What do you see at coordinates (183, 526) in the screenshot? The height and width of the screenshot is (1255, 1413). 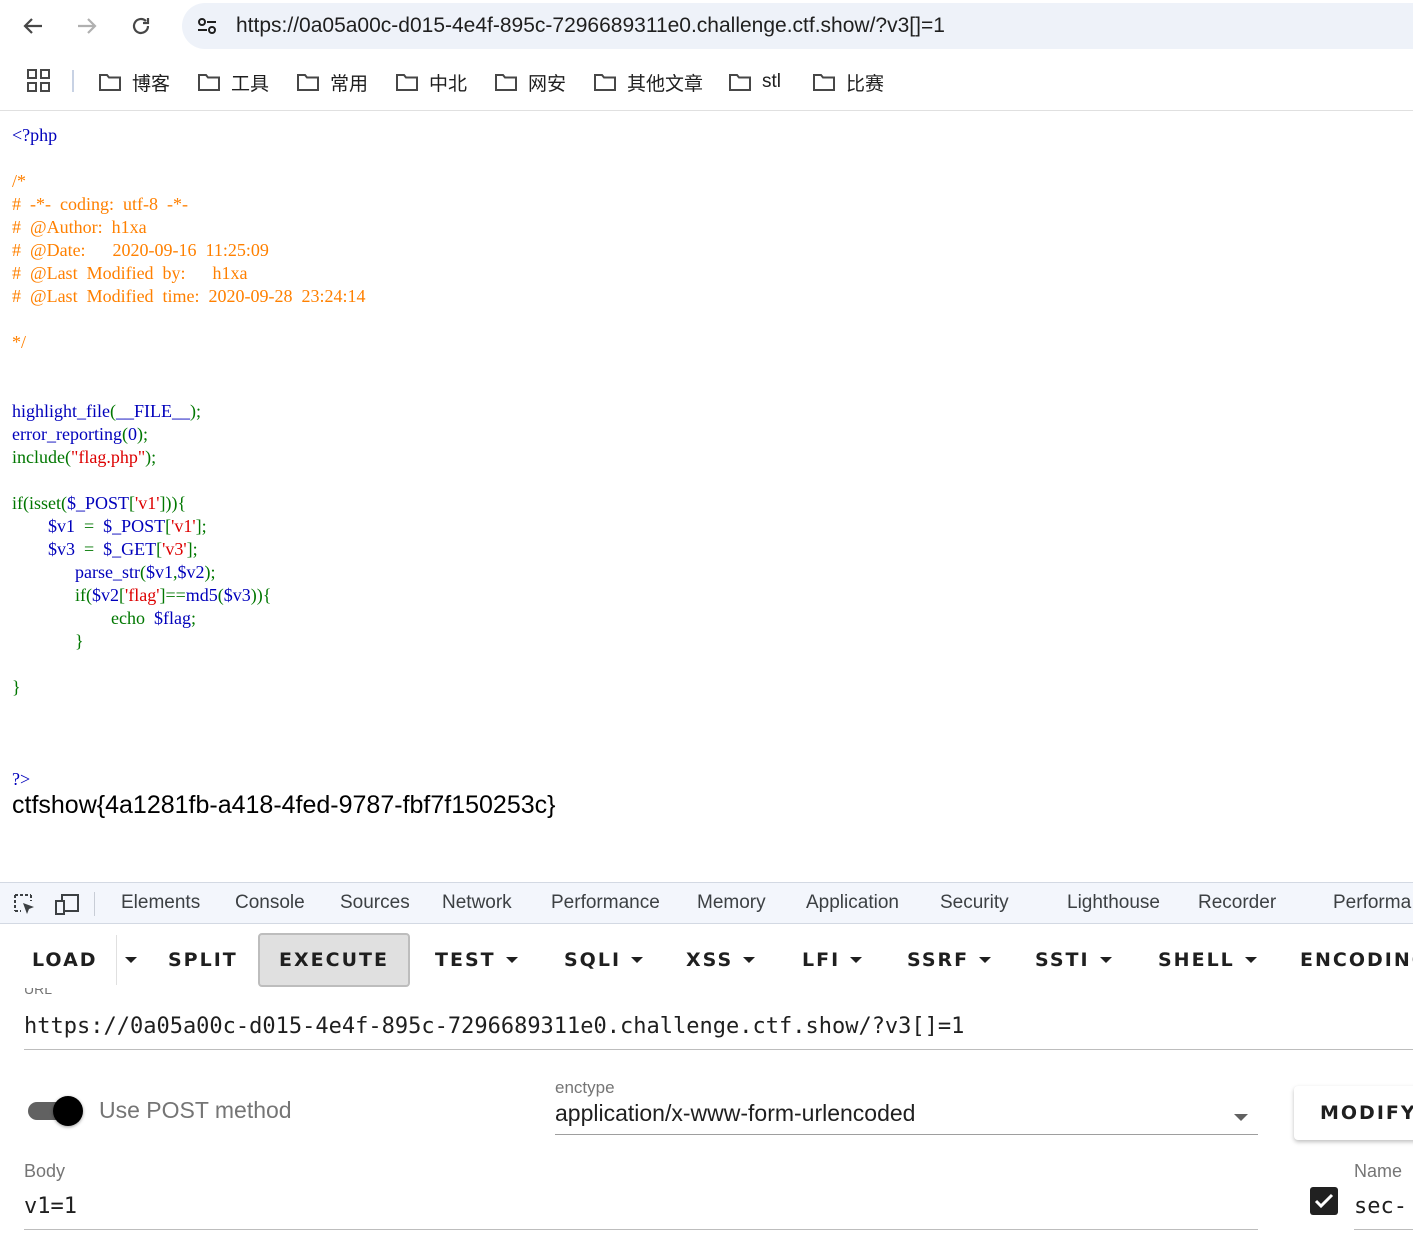 I see `code-token: 'v1'` at bounding box center [183, 526].